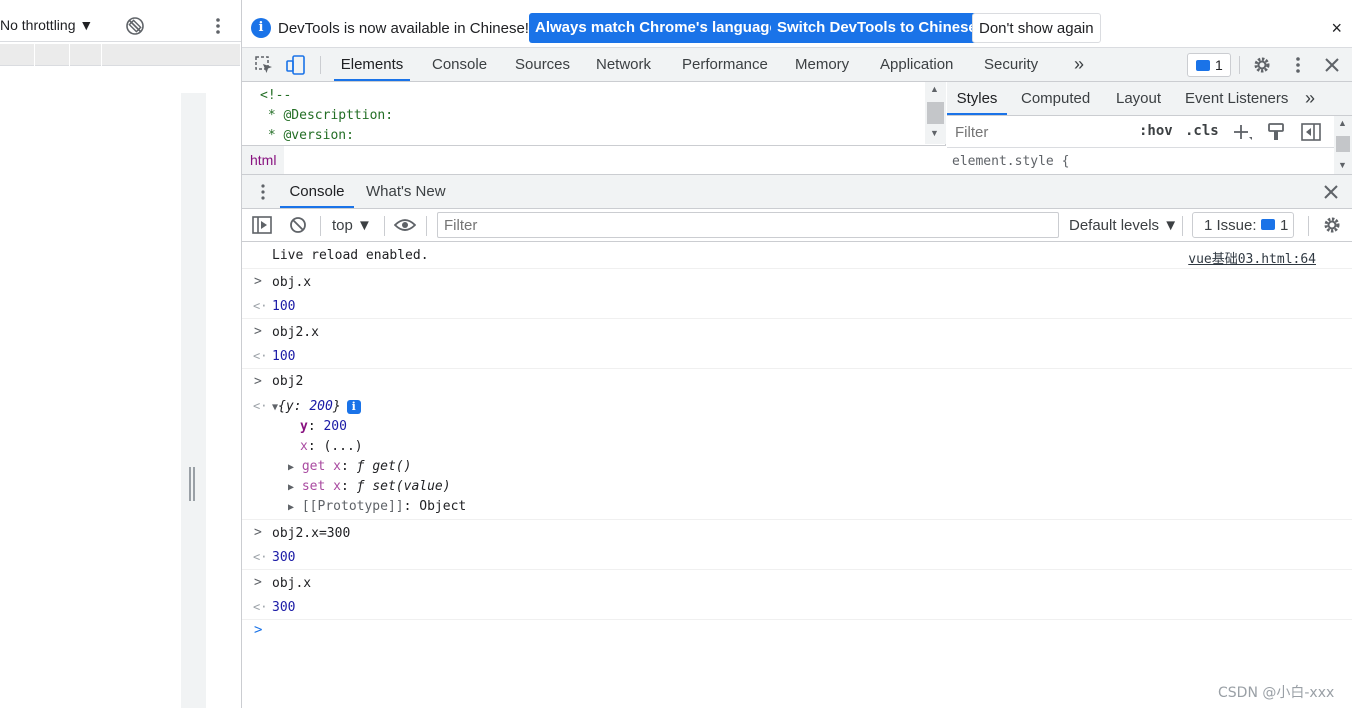 Image resolution: width=1352 pixels, height=708 pixels. Describe the element at coordinates (264, 65) in the screenshot. I see `inspect-element-icon` at that location.